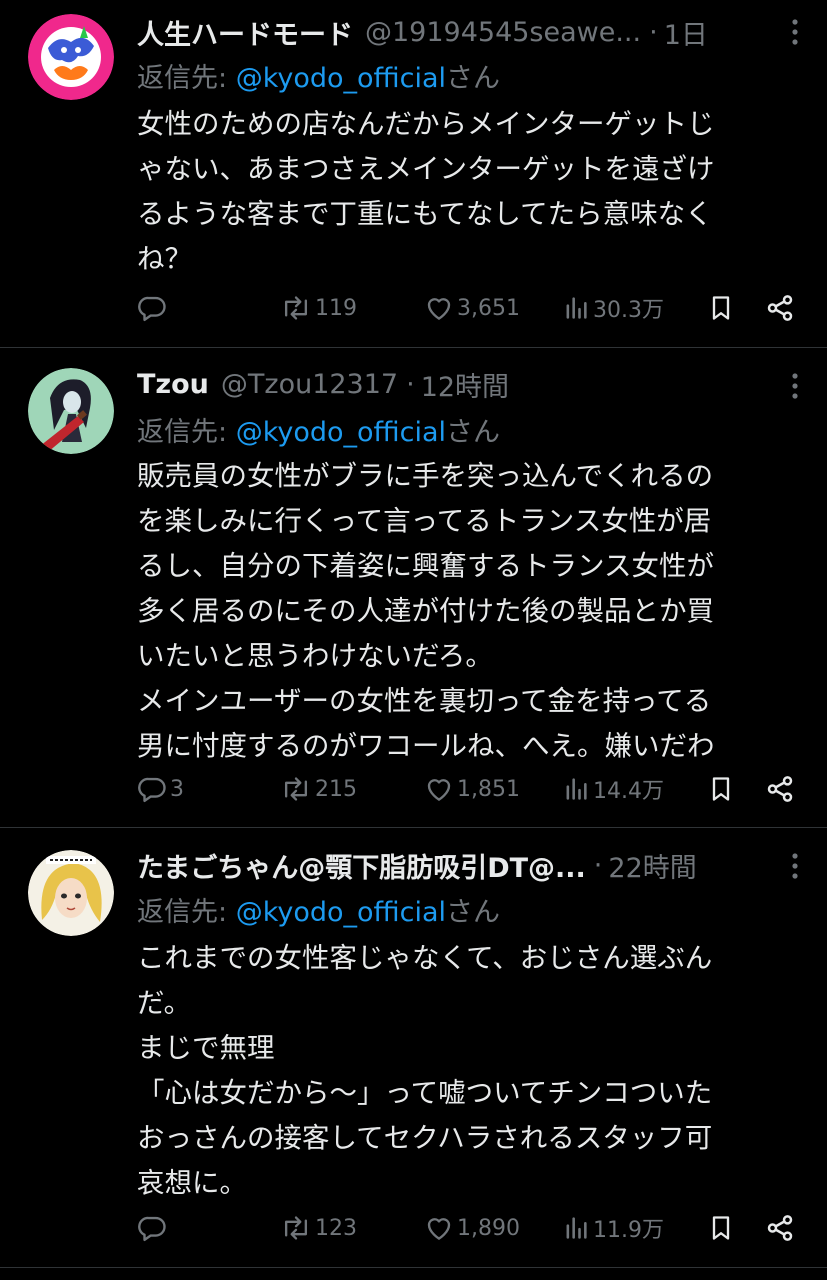 Image resolution: width=827 pixels, height=1280 pixels. Describe the element at coordinates (628, 310) in the screenshot. I see `view-count: 30.3万` at that location.